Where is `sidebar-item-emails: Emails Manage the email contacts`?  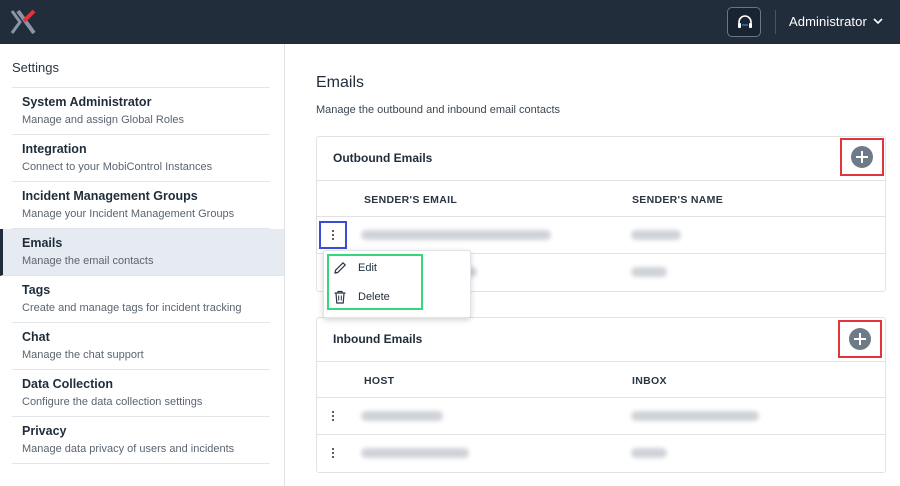
sidebar-item-emails: Emails Manage the email contacts is located at coordinates (142, 252).